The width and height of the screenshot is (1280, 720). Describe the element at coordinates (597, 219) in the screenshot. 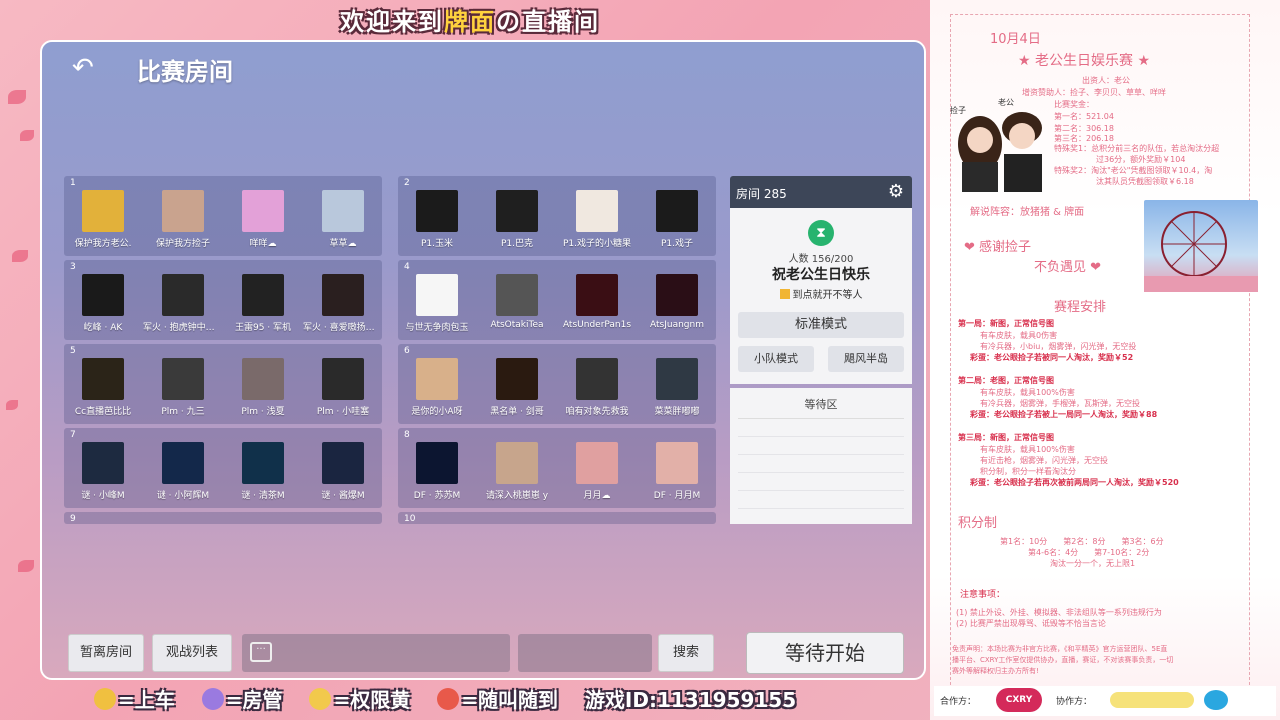

I see `team-member: P1.戏子的小糖果` at that location.